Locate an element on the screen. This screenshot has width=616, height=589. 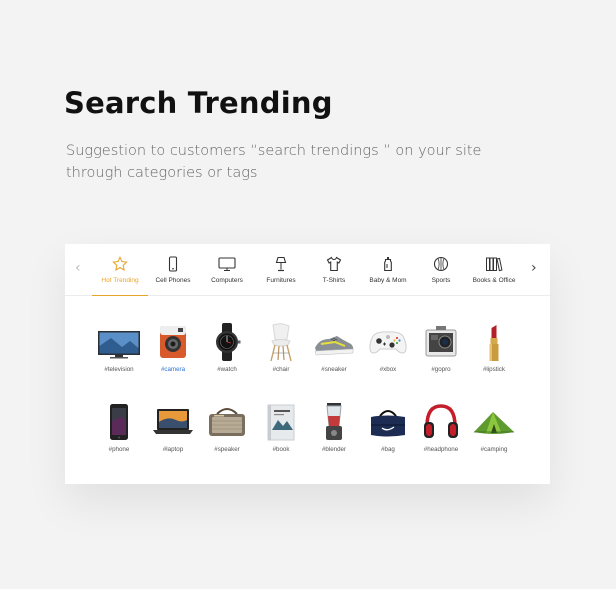
tag-label: #xbox is located at coordinates (388, 369).